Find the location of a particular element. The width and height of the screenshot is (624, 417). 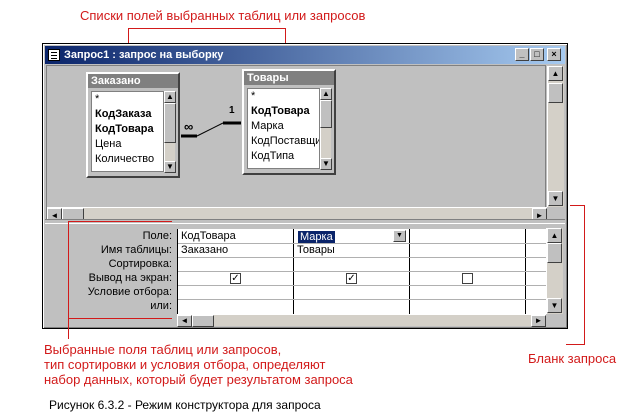

field-item: КодПоставщи is located at coordinates (285, 141).